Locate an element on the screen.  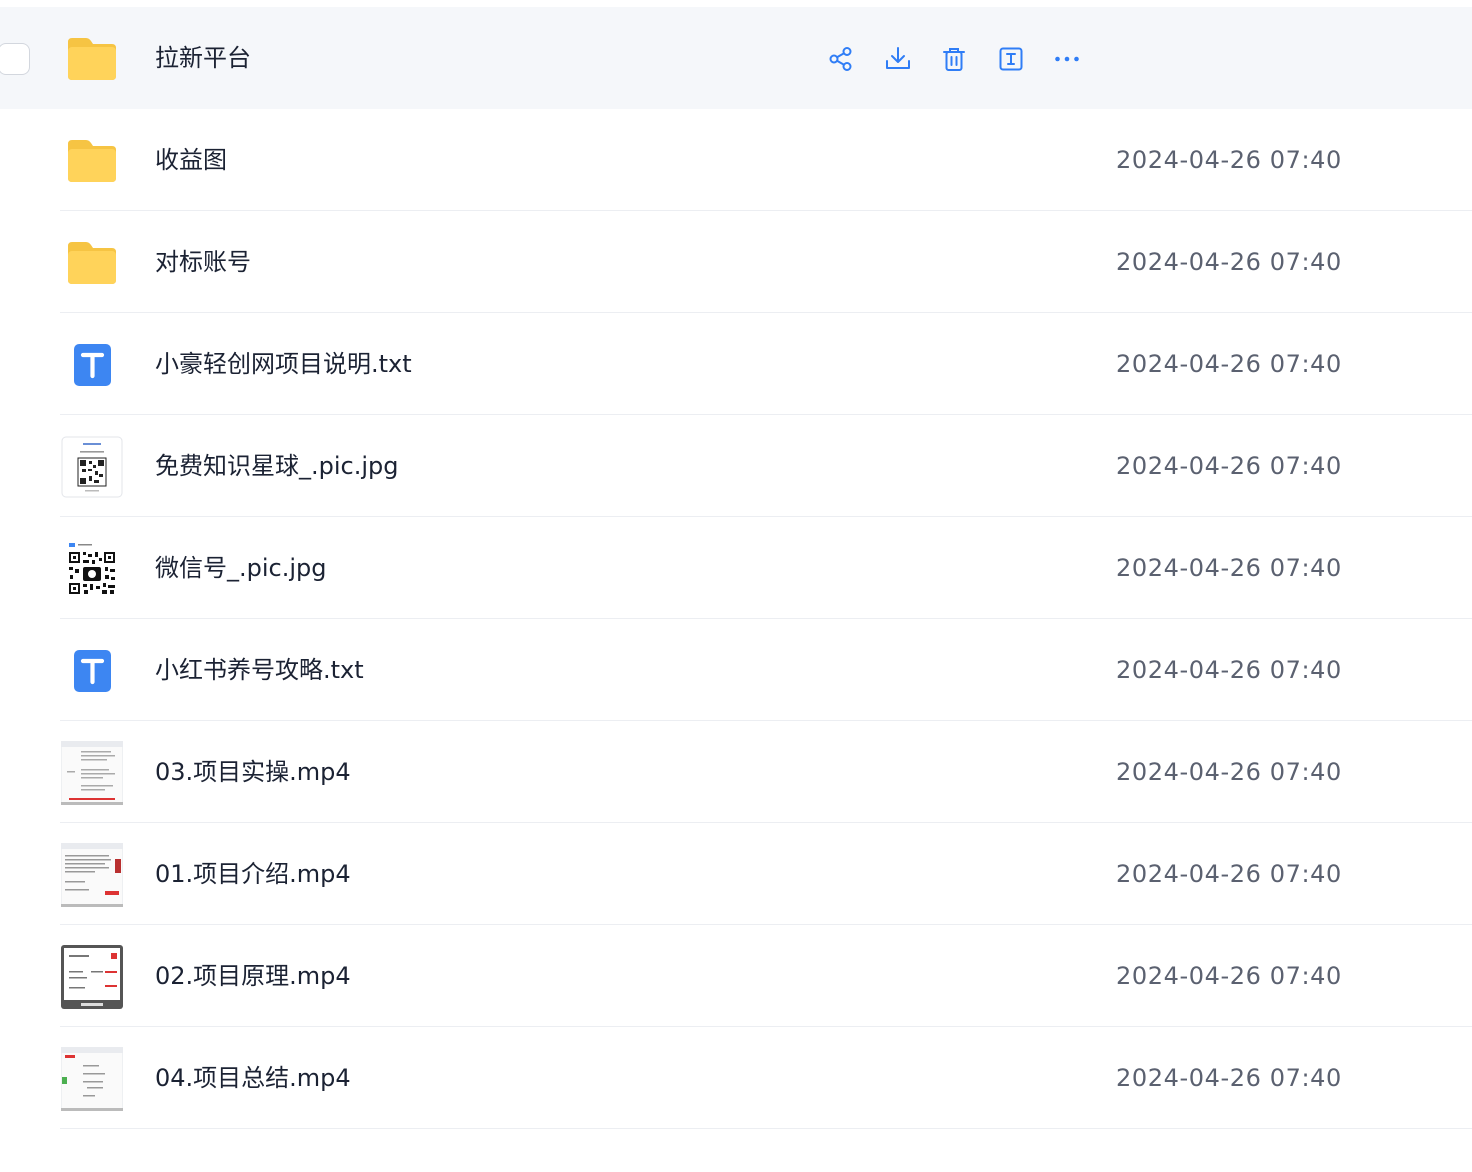
download-icon is located at coordinates (898, 59).